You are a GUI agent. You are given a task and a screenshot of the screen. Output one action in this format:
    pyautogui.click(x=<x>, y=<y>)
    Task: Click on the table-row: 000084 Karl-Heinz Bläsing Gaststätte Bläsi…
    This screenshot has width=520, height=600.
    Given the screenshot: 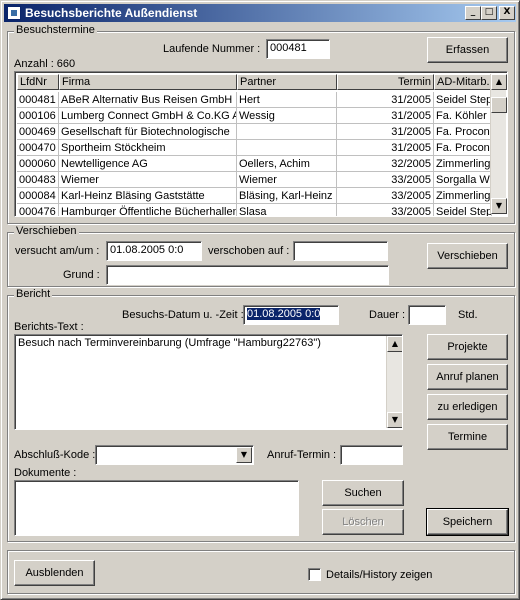 What is the action you would take?
    pyautogui.click(x=254, y=196)
    